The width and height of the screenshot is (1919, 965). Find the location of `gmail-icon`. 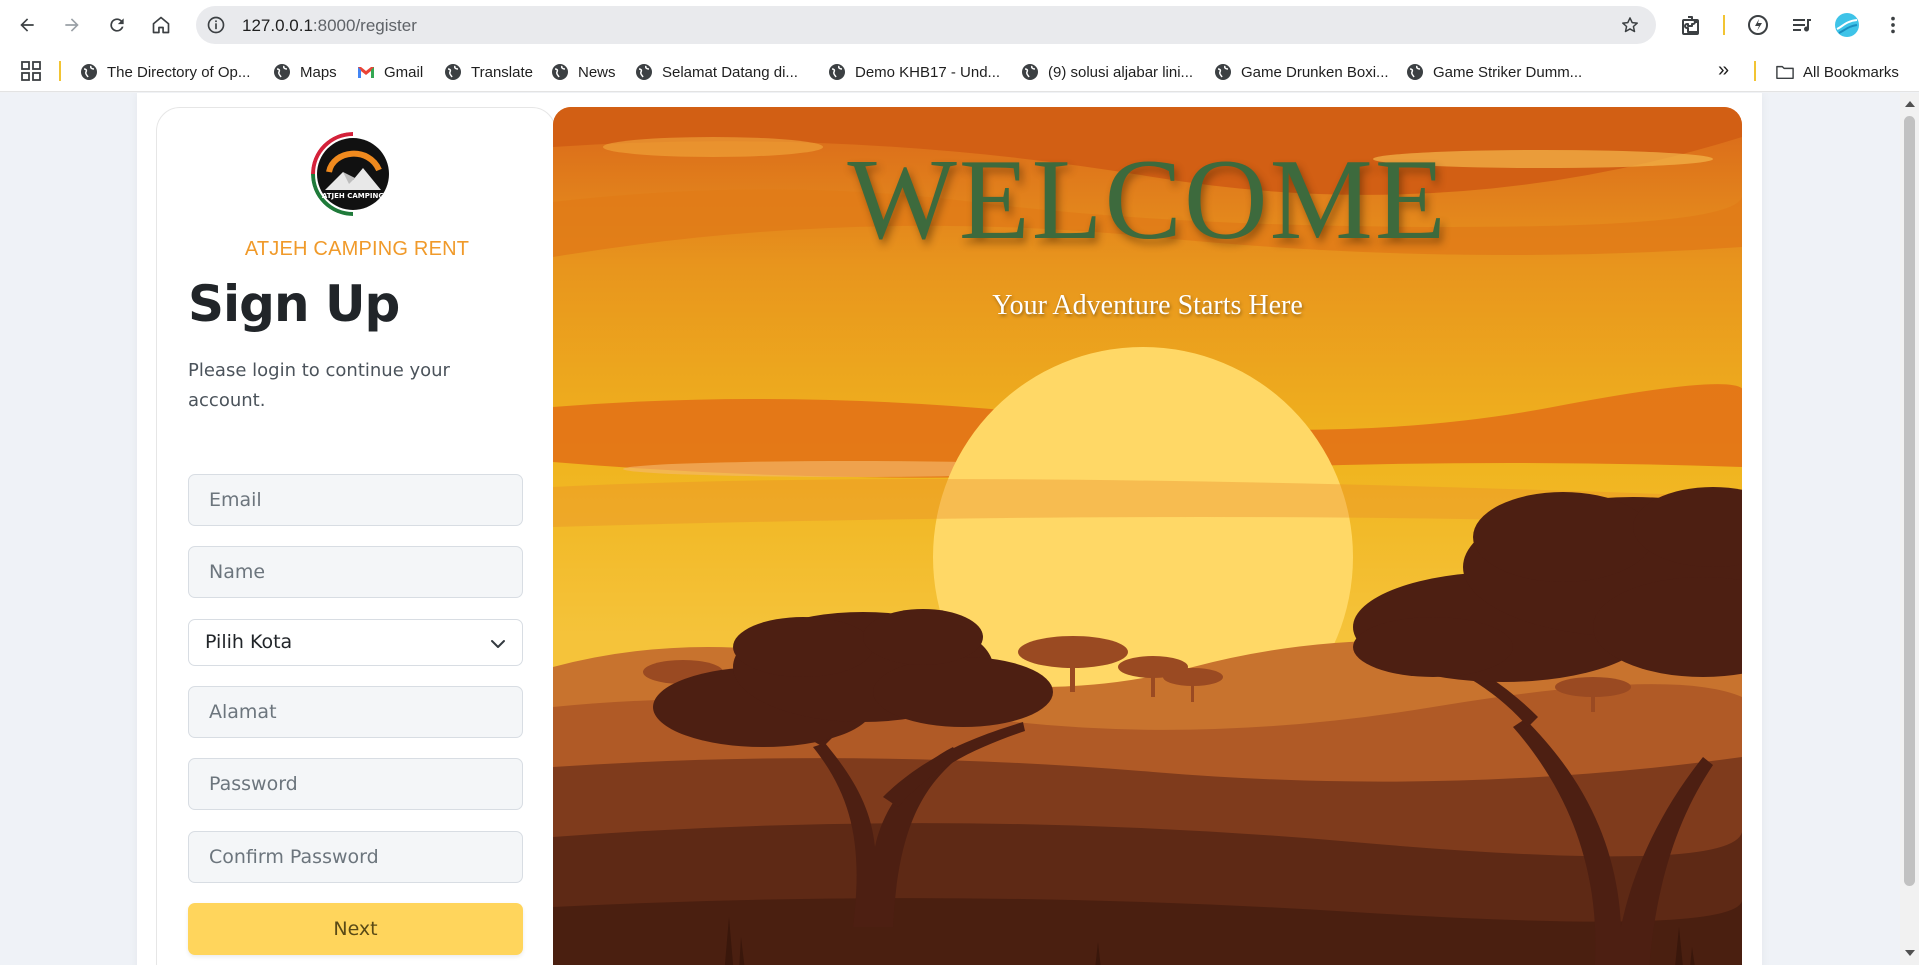

gmail-icon is located at coordinates (366, 72).